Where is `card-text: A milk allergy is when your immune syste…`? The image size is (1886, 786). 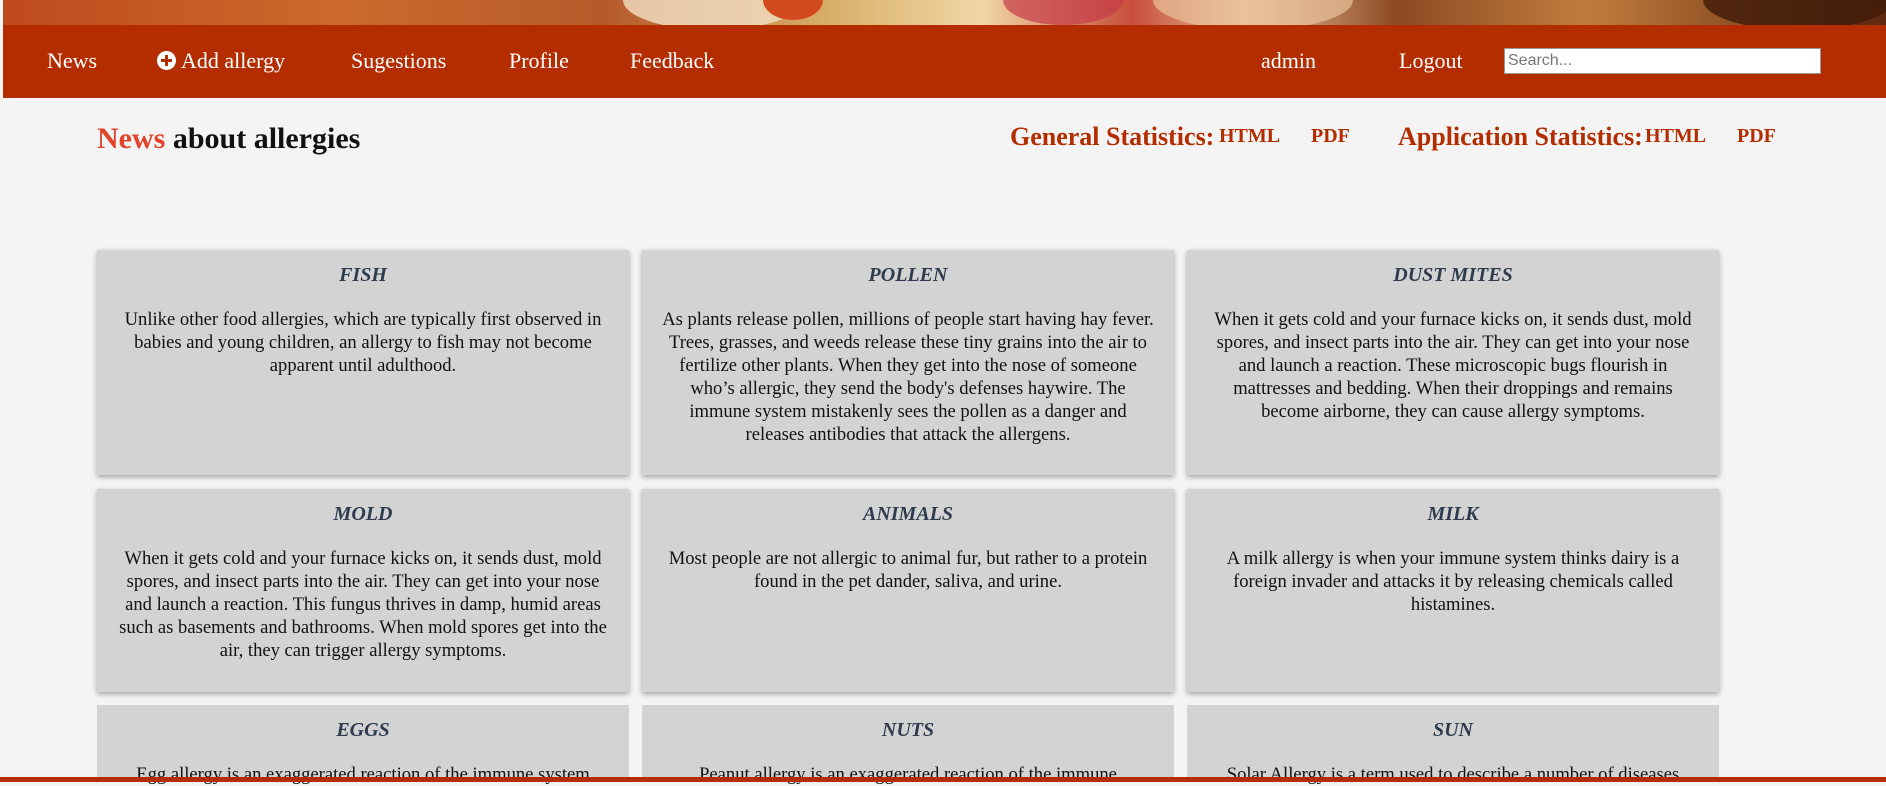
card-text: A milk allergy is when your immune syste… is located at coordinates (1453, 581).